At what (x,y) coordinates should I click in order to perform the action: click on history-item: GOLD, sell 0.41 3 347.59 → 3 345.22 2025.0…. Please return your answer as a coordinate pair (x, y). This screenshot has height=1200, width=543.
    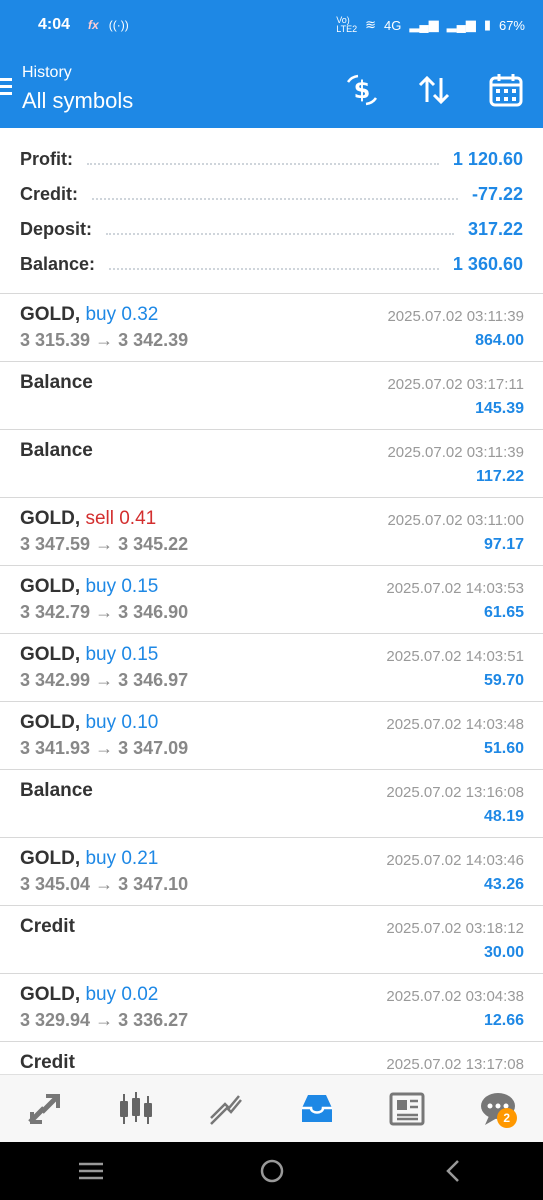
    Looking at the image, I should click on (271, 532).